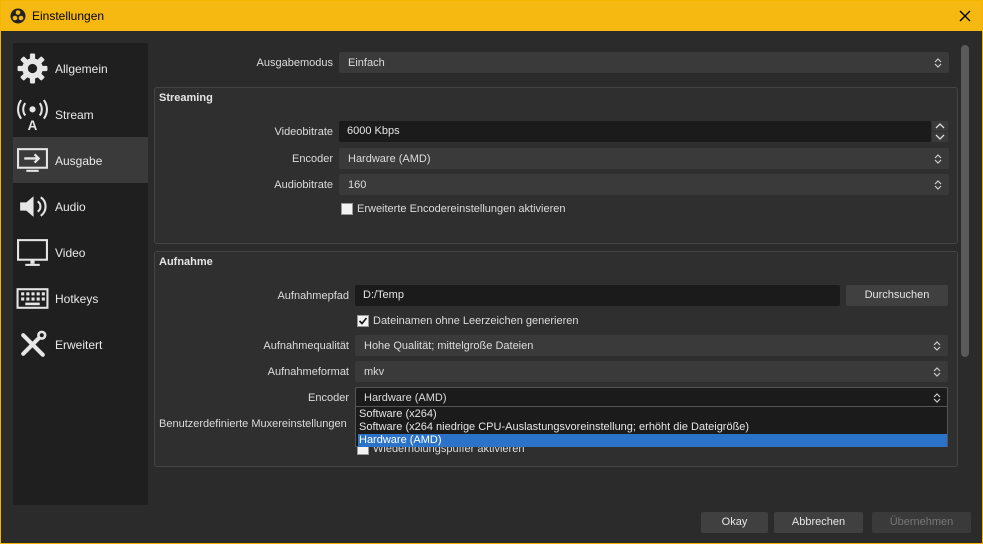 Image resolution: width=983 pixels, height=544 pixels. What do you see at coordinates (186, 262) in the screenshot?
I see `recording-title: Aufnahme` at bounding box center [186, 262].